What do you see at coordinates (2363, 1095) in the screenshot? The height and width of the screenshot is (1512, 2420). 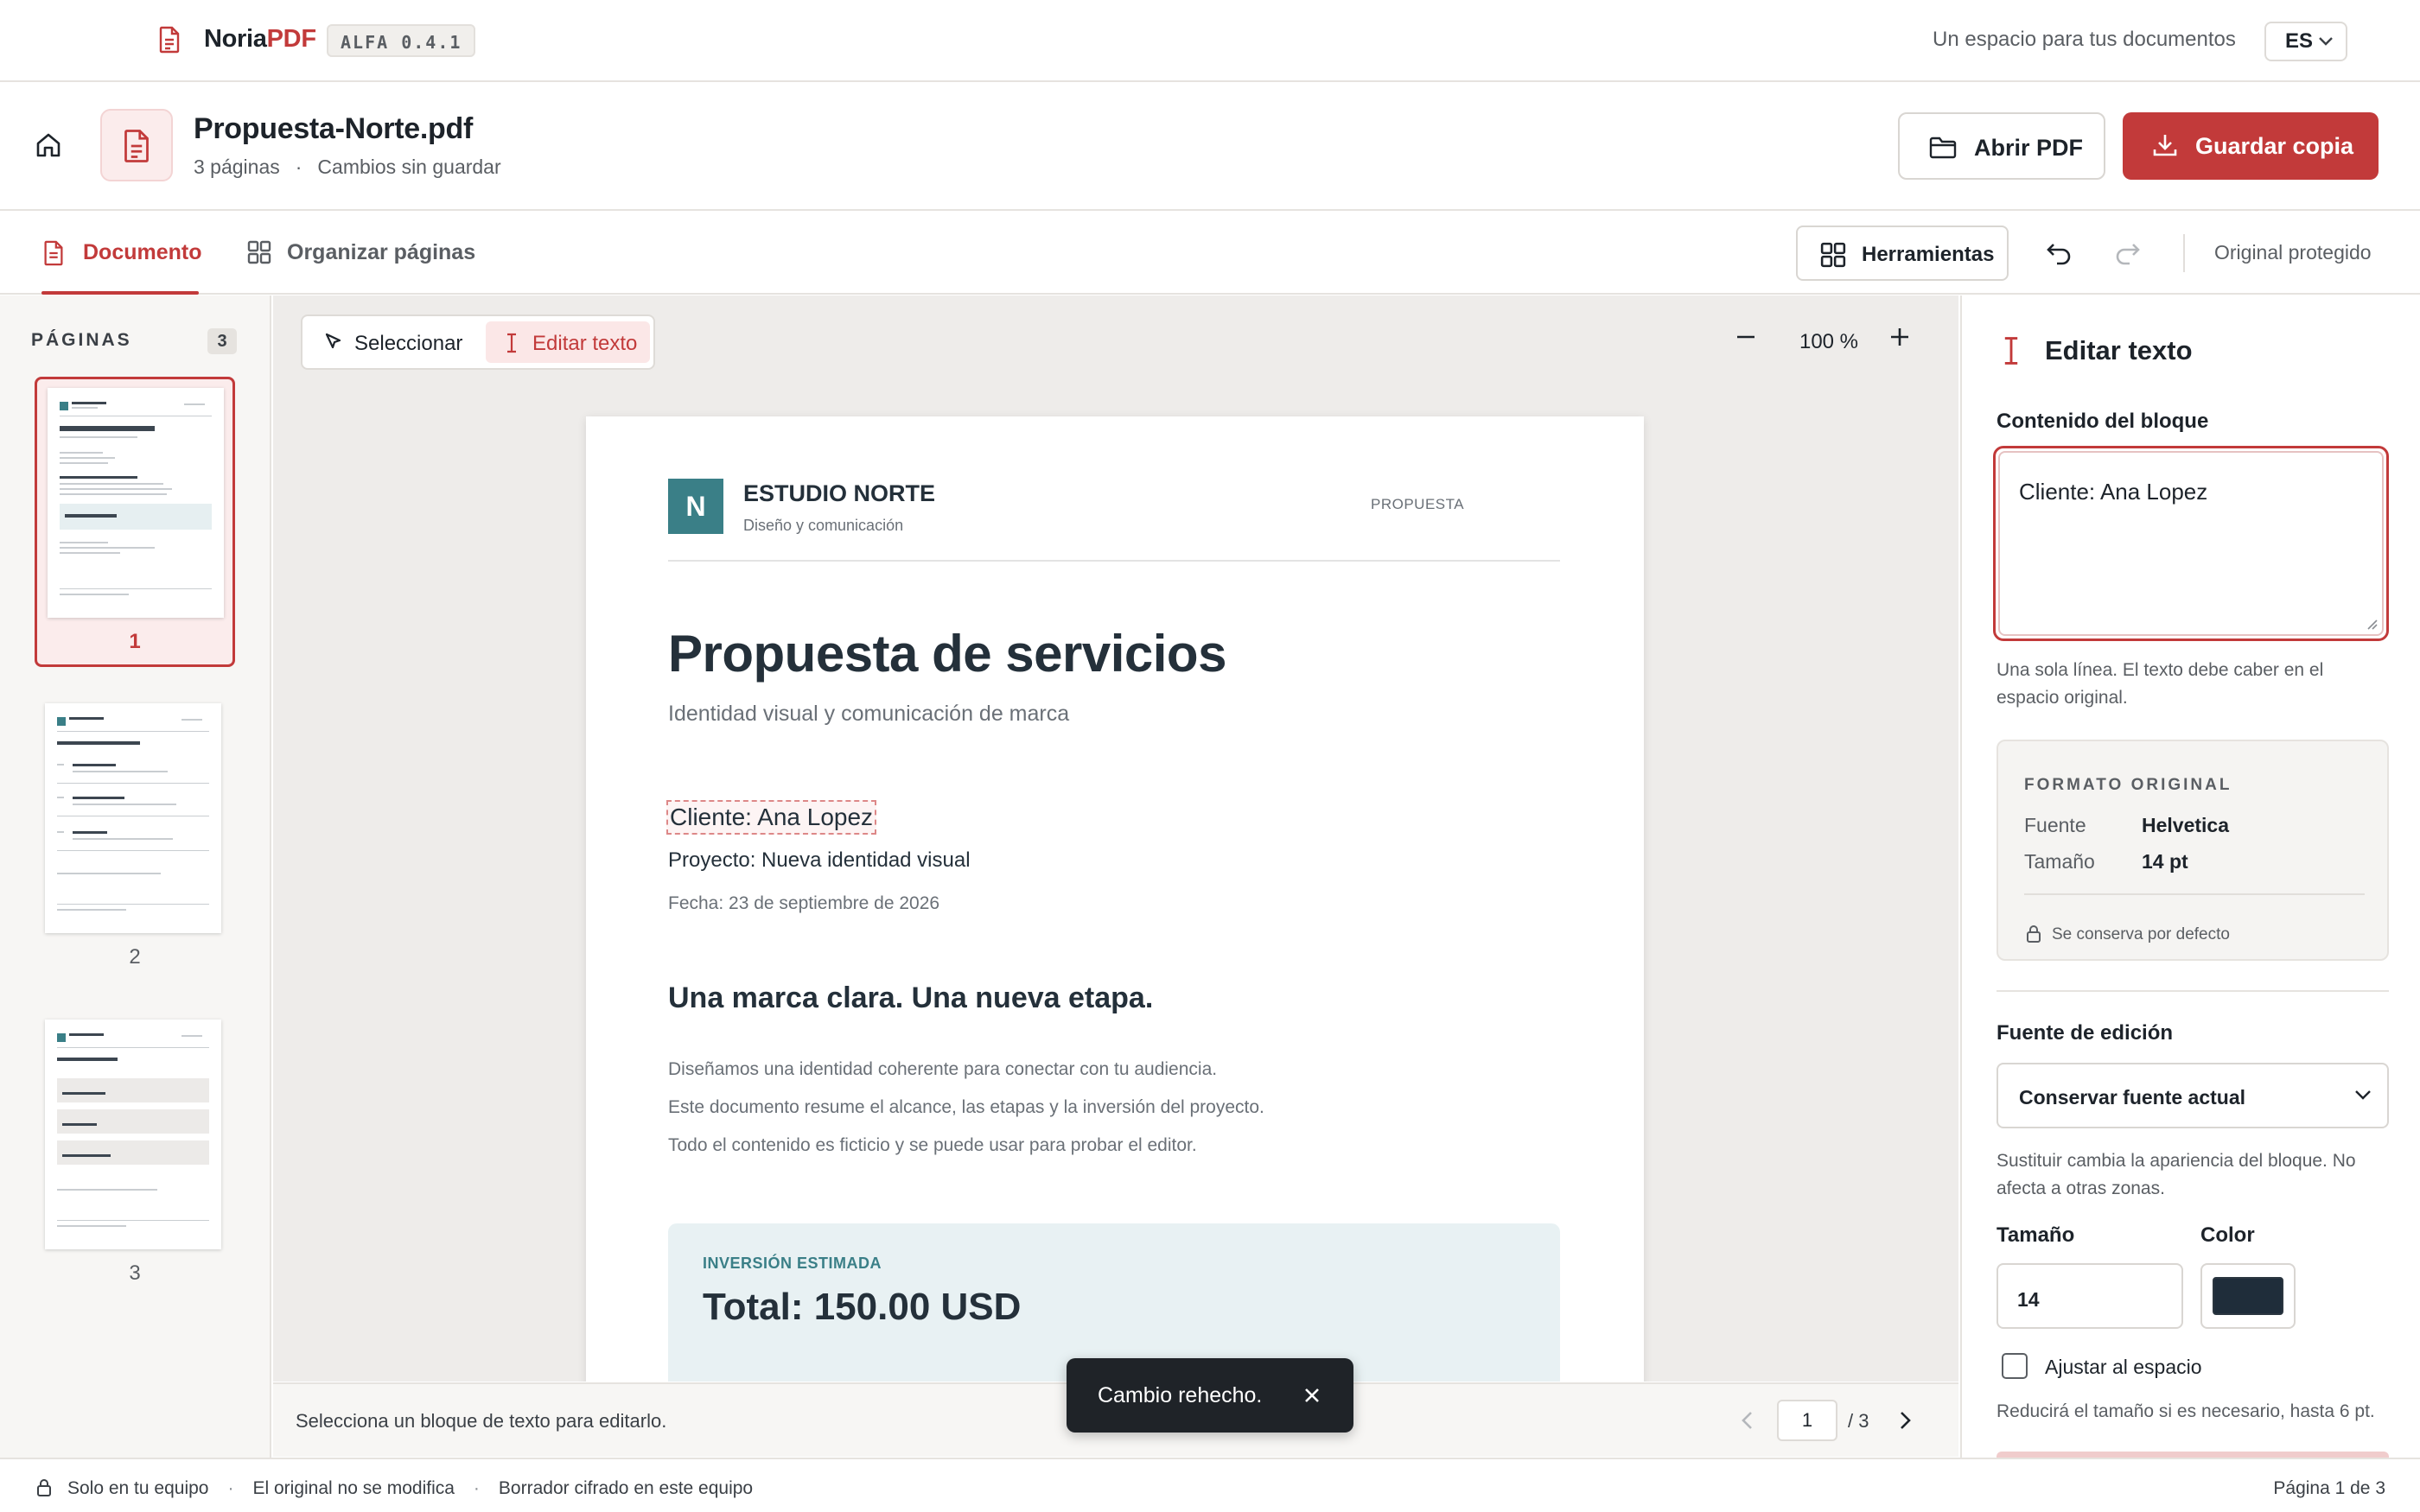 I see `chevron-down-icon` at bounding box center [2363, 1095].